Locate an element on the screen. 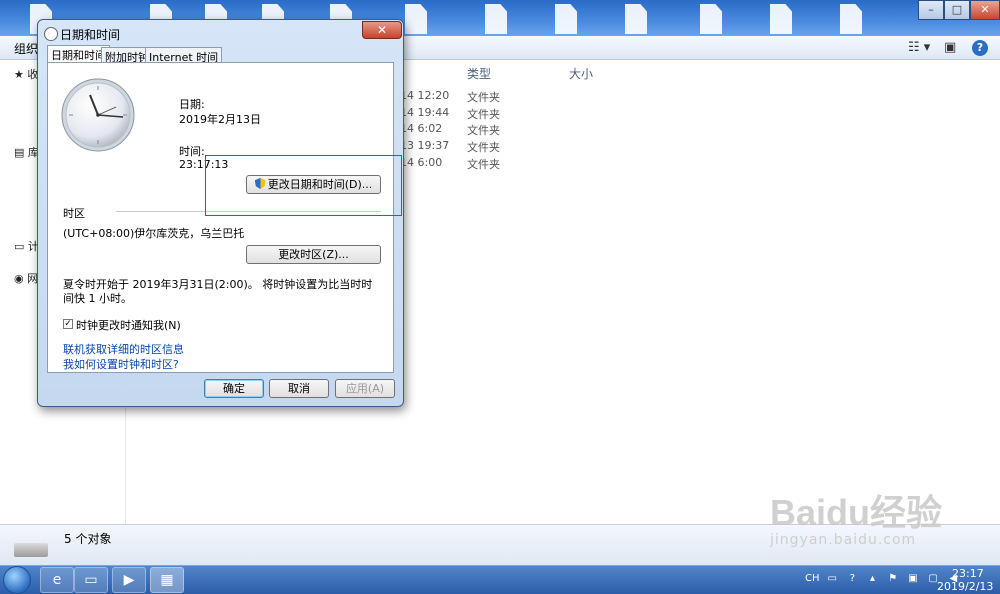  flag-icon: ⚑ is located at coordinates (893, 579).